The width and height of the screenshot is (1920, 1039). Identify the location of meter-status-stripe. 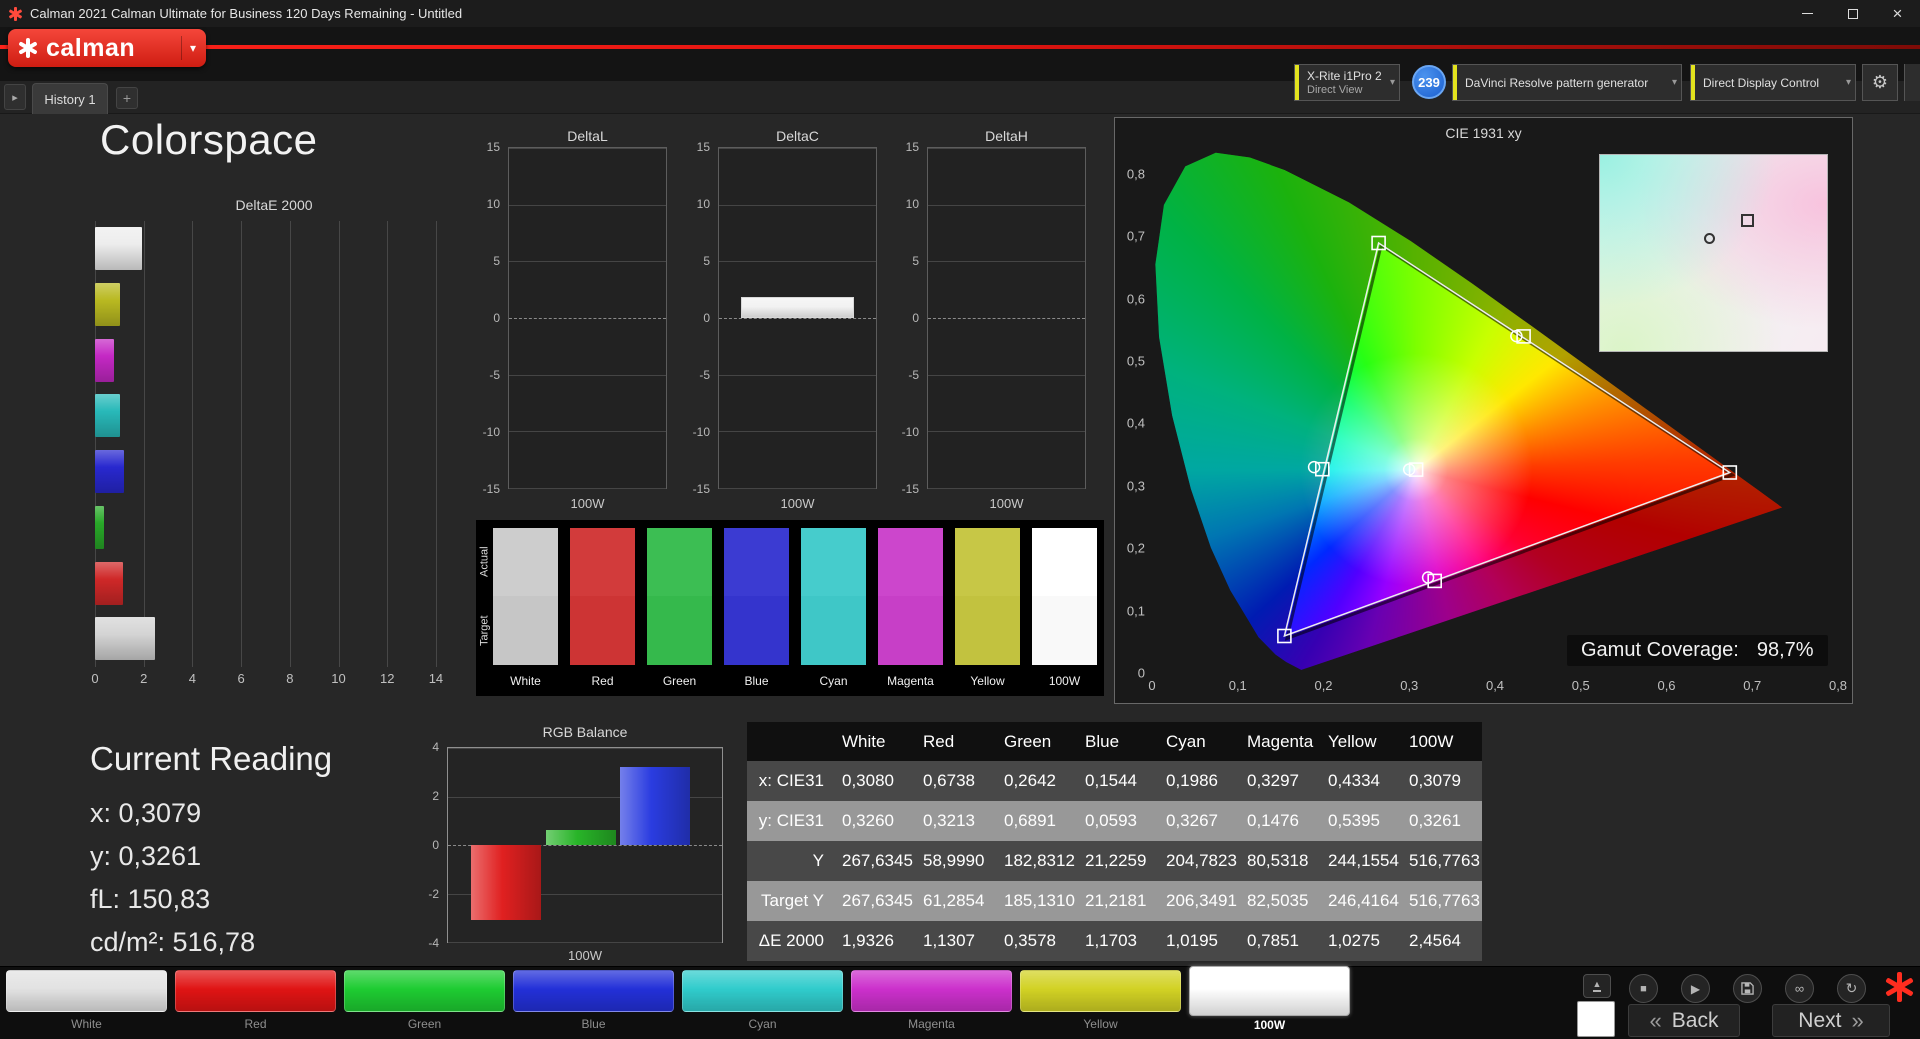
(1297, 82).